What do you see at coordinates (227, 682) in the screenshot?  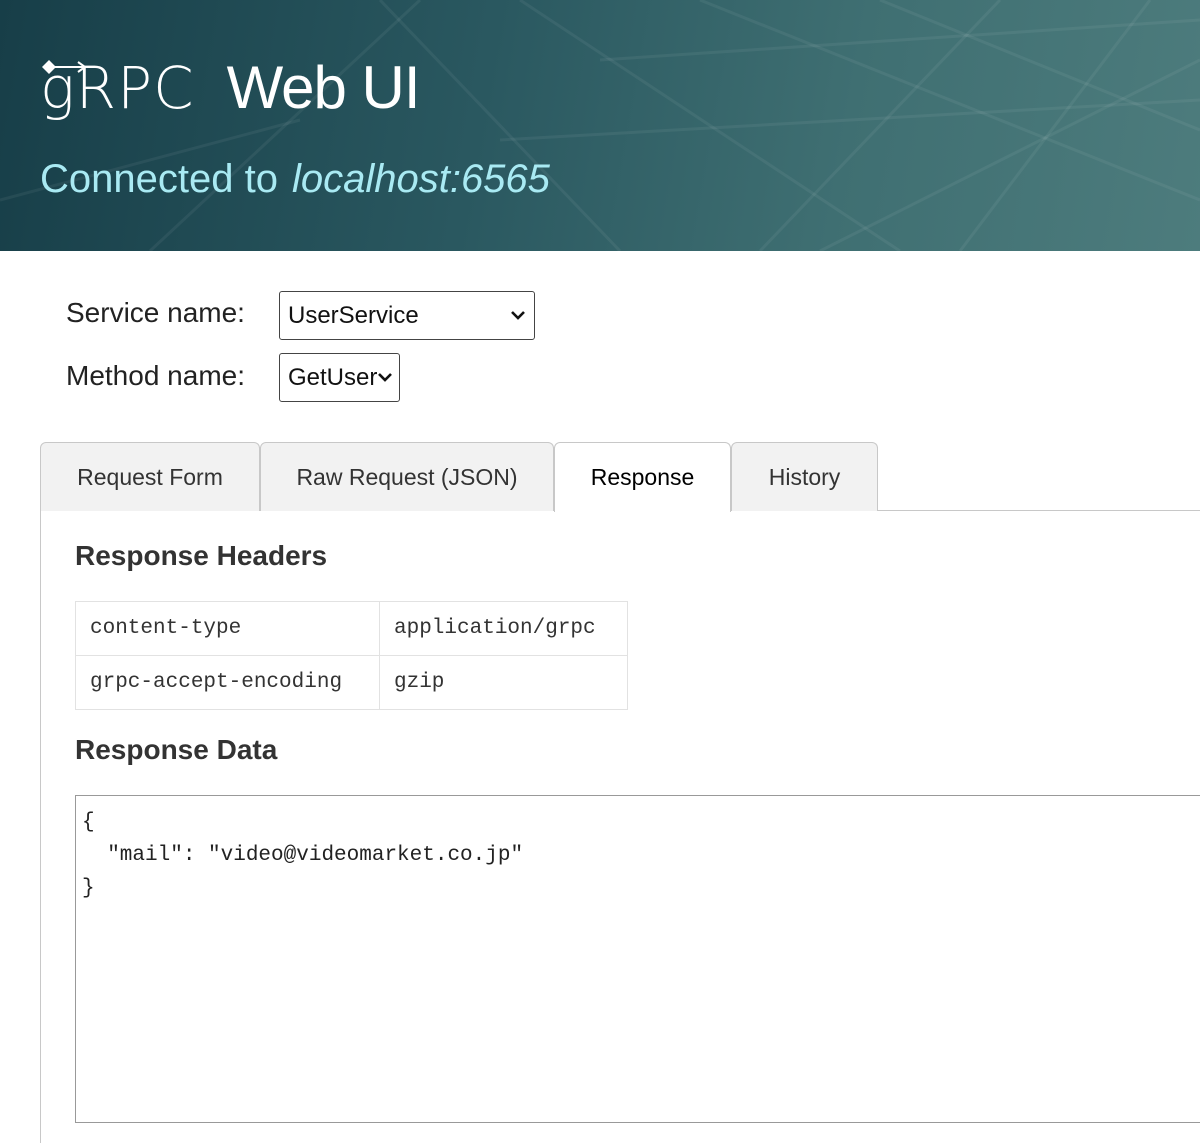 I see `header-key: grpc-accept-encoding` at bounding box center [227, 682].